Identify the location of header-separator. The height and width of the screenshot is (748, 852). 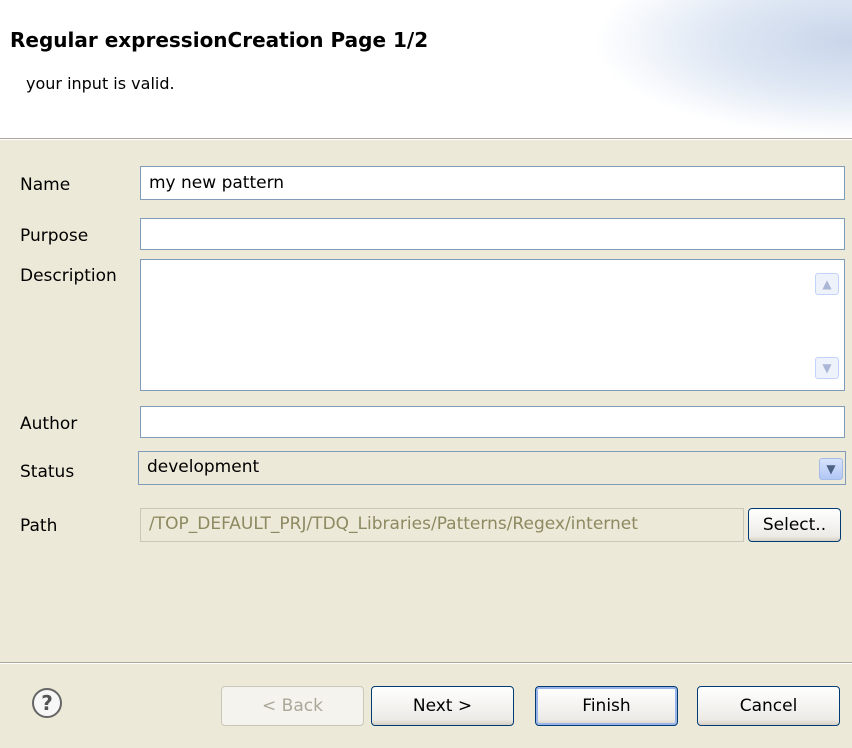
(426, 139).